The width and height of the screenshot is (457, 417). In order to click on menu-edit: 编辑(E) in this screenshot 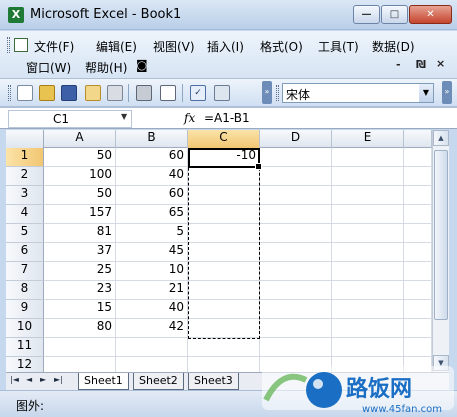, I will do `click(116, 46)`.